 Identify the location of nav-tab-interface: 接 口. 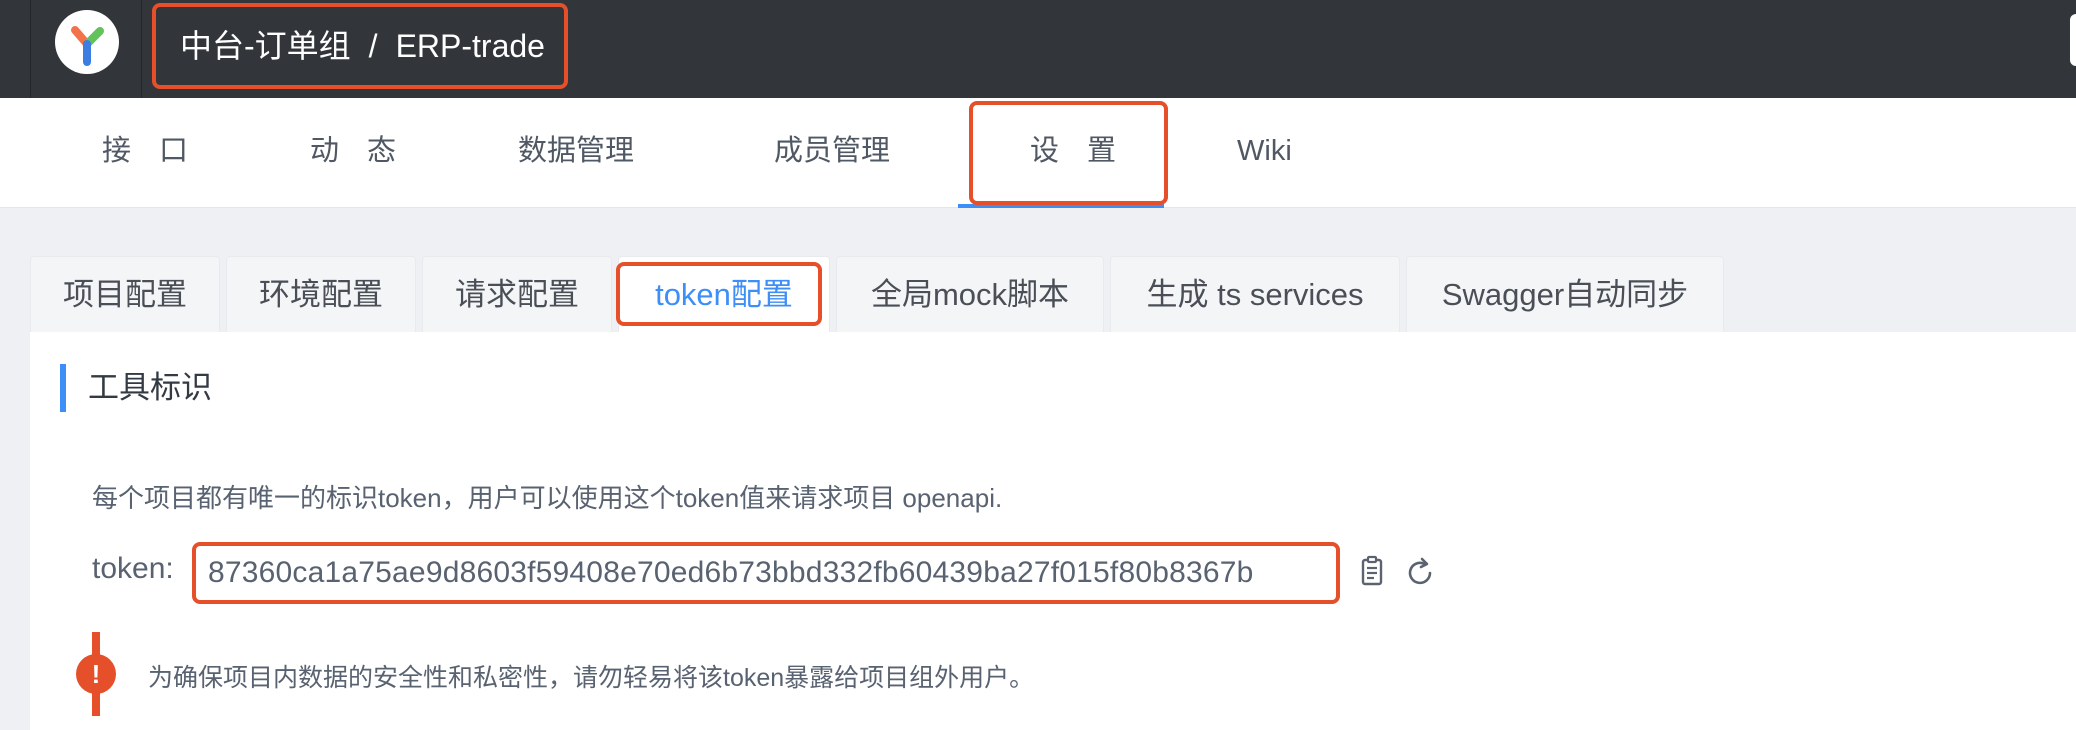
(150, 153).